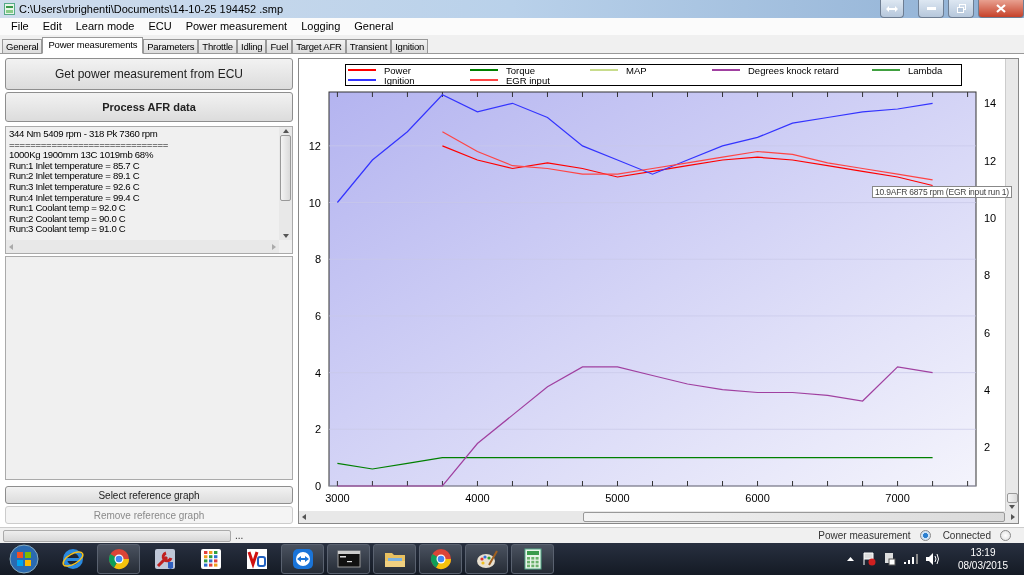 The width and height of the screenshot is (1024, 575). I want to click on close-icon, so click(1001, 8).